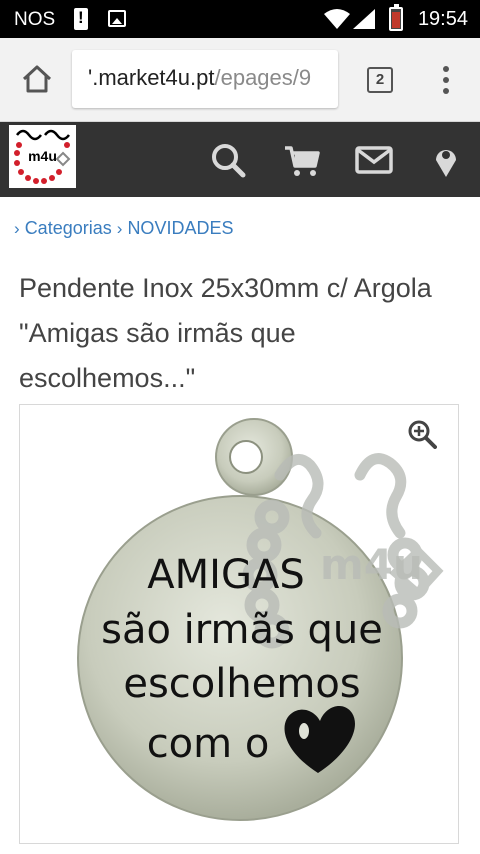 The height and width of the screenshot is (854, 480). What do you see at coordinates (81, 19) in the screenshot?
I see `alert-notification-icon` at bounding box center [81, 19].